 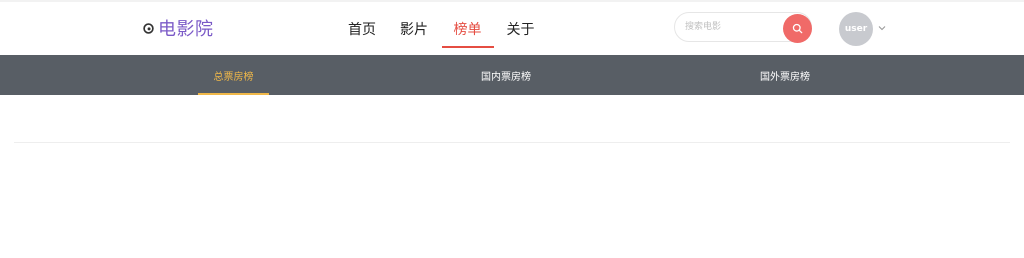 I want to click on nav-item-label: 影片, so click(x=414, y=29).